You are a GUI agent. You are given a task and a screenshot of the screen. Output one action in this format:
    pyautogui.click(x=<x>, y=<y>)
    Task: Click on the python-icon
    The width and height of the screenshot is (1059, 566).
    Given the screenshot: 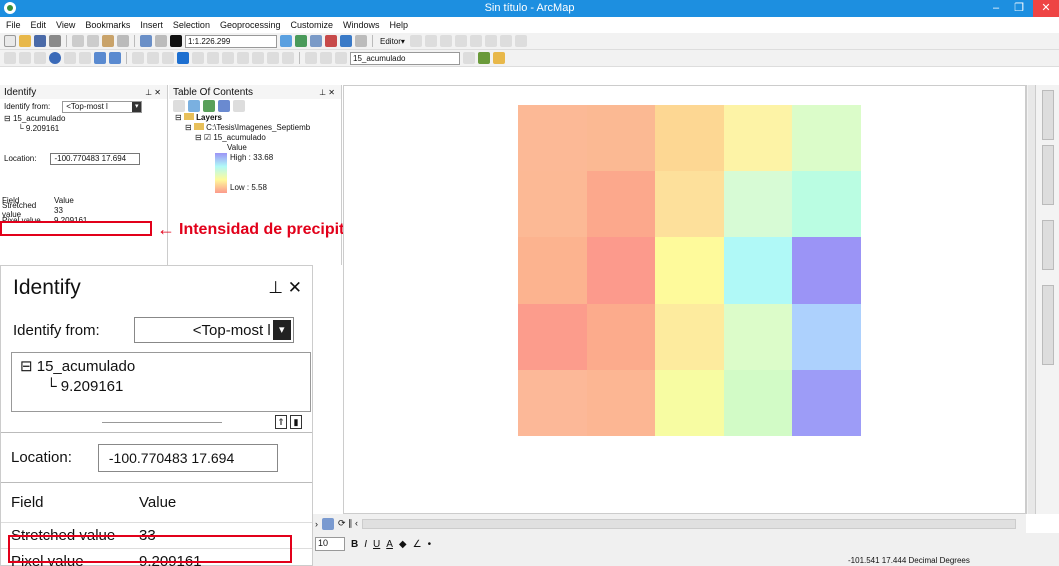 What is the action you would take?
    pyautogui.click(x=361, y=41)
    